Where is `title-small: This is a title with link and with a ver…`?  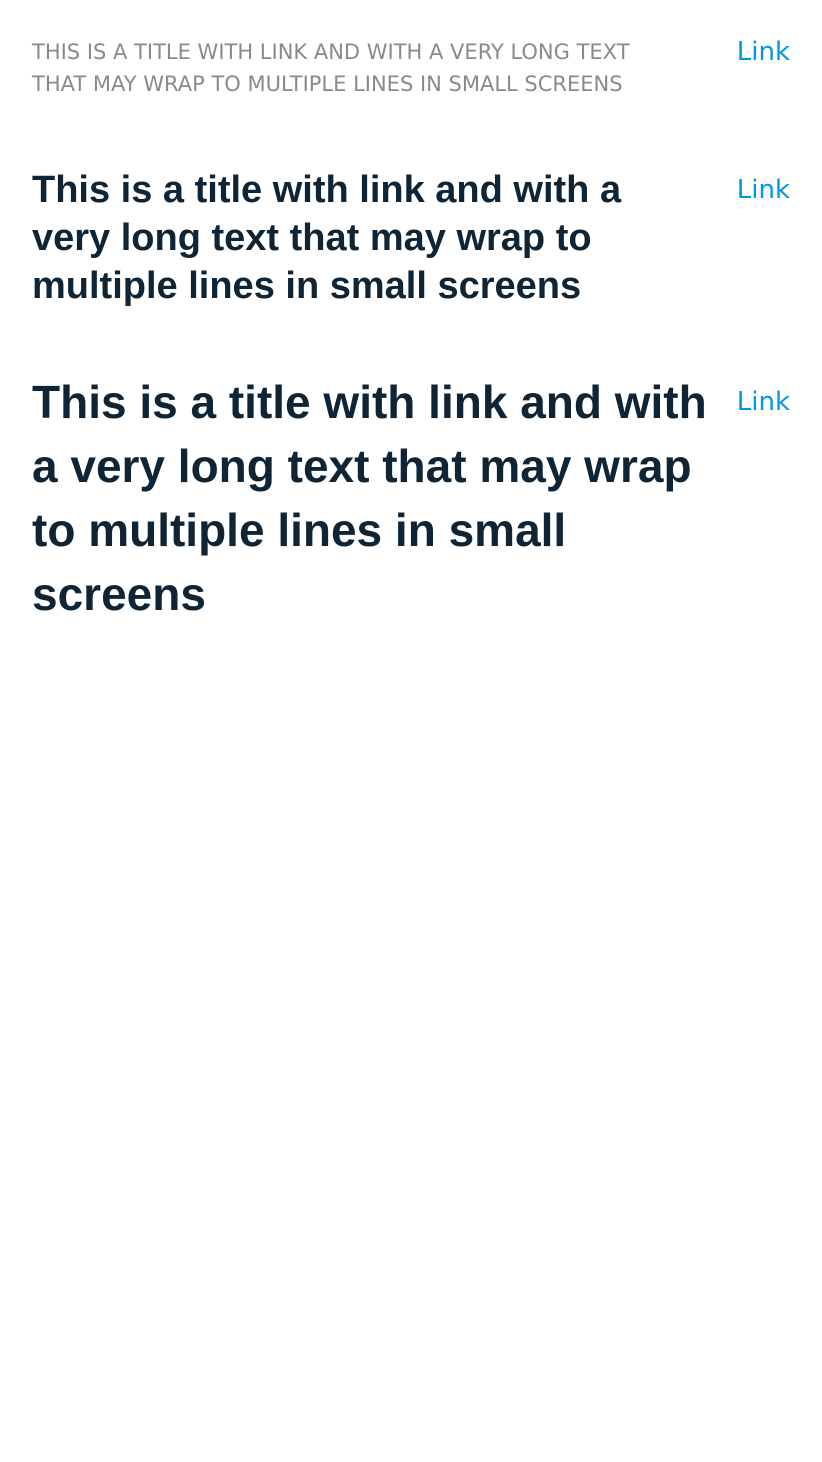 title-small: This is a title with link and with a ver… is located at coordinates (331, 68).